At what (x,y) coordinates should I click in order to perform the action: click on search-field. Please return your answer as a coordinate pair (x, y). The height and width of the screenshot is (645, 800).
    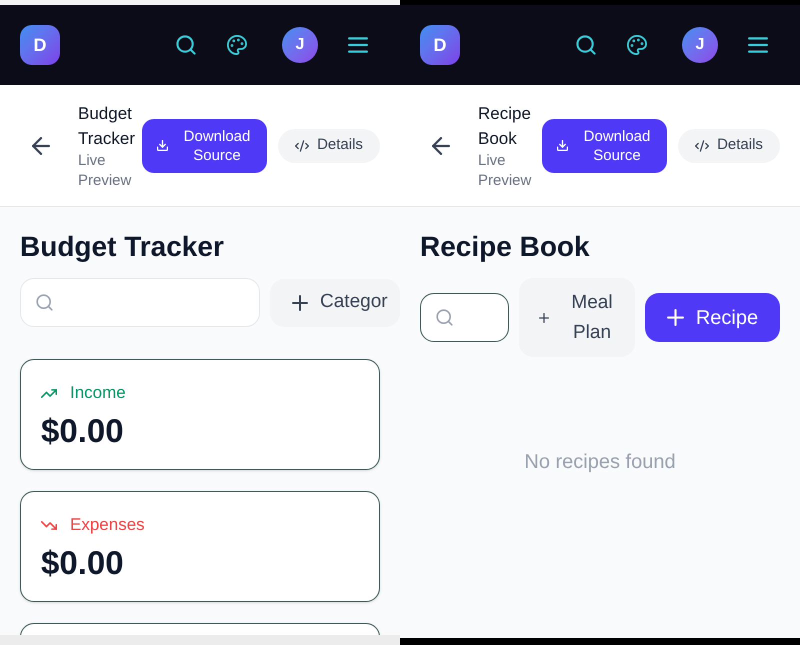
    Looking at the image, I should click on (464, 317).